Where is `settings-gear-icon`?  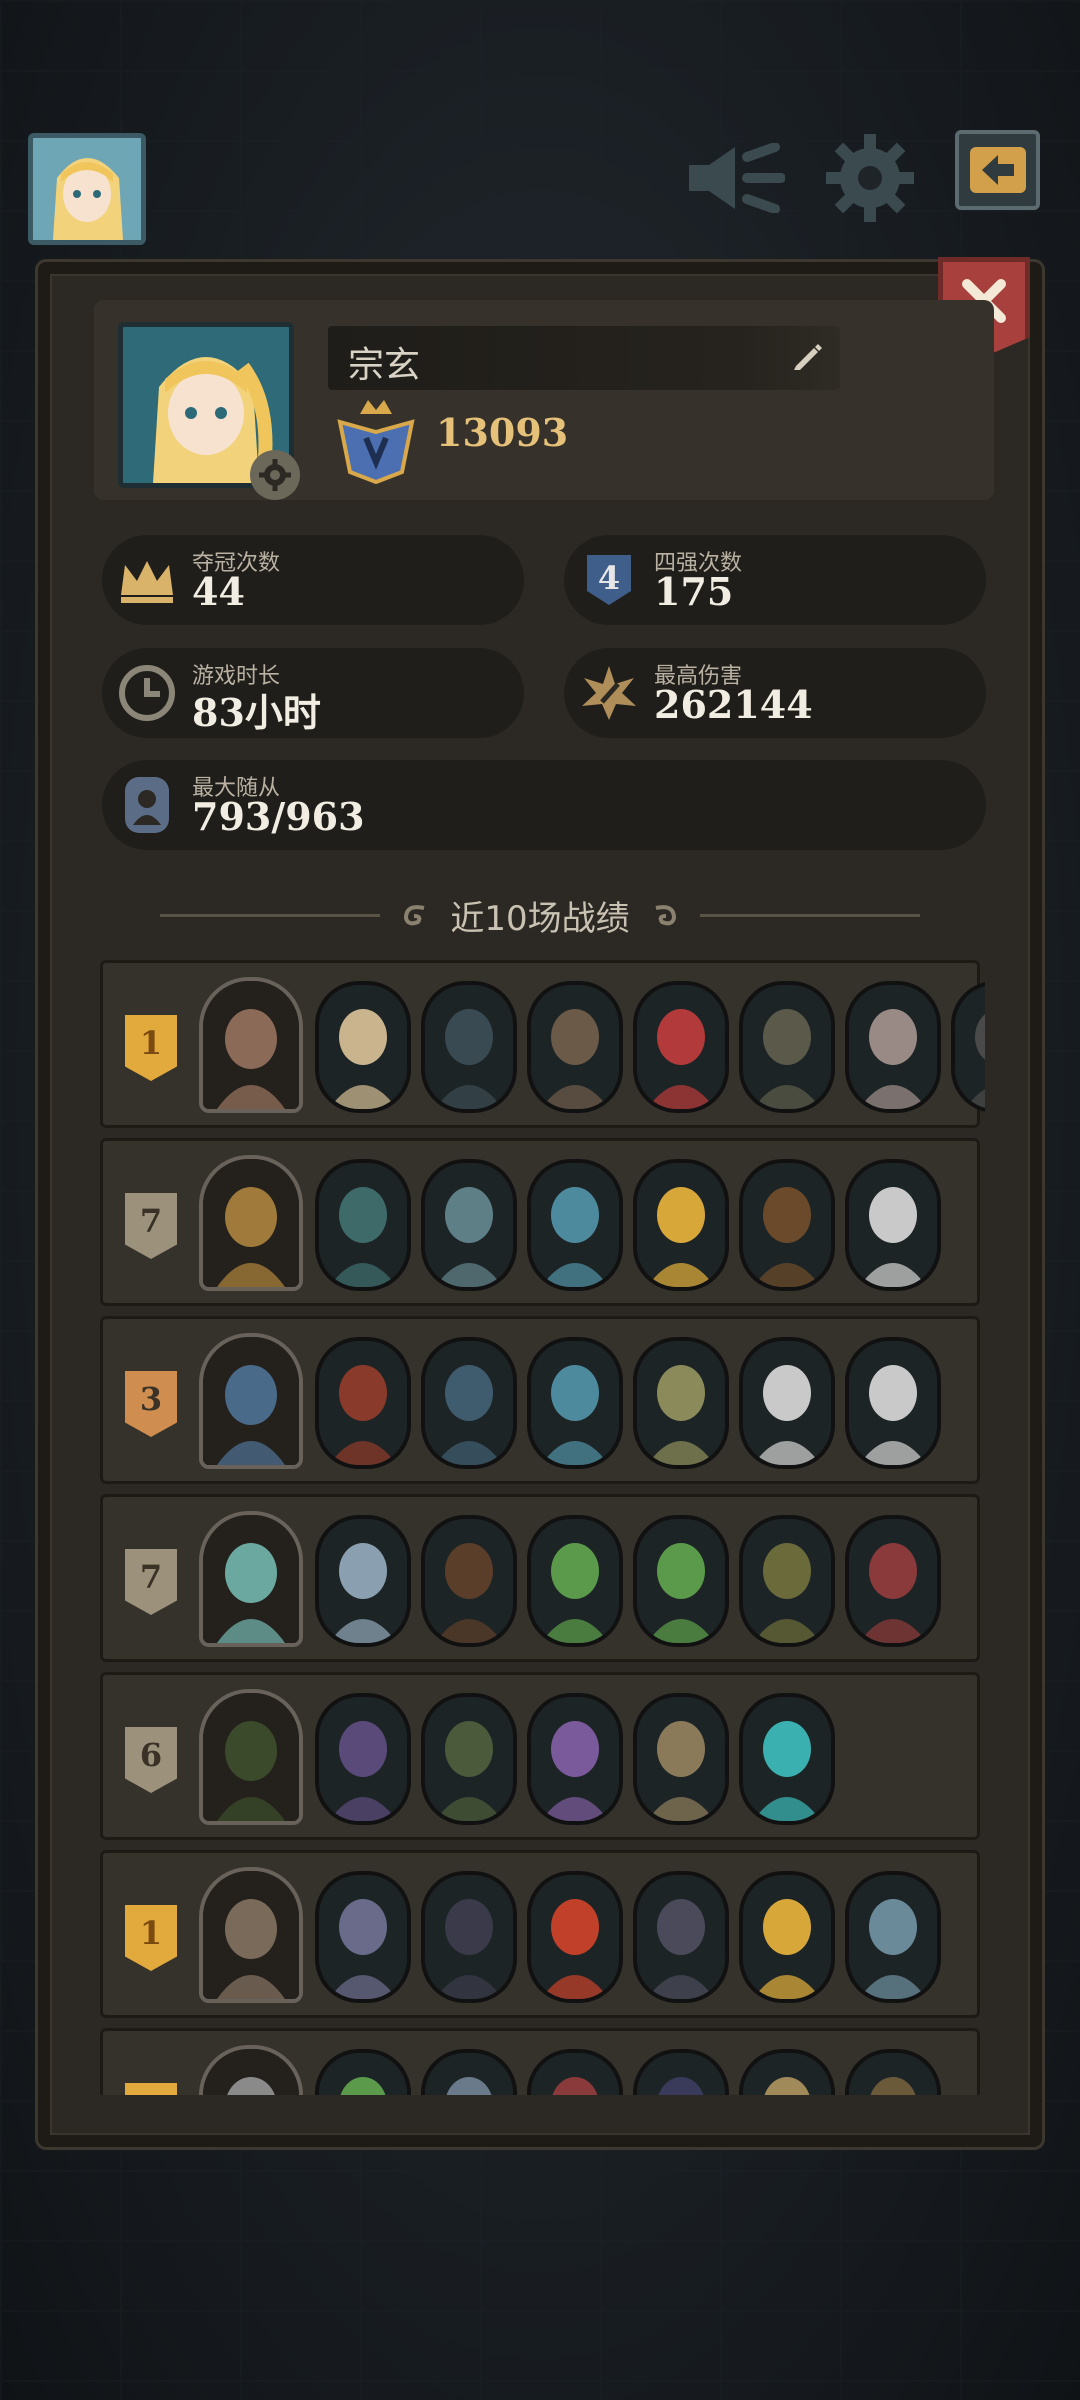 settings-gear-icon is located at coordinates (870, 178).